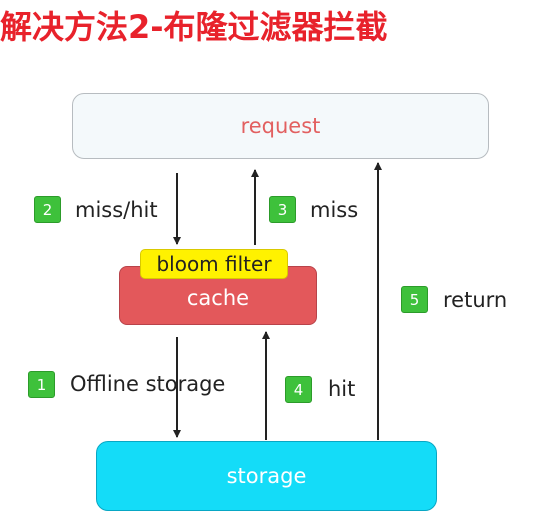 The height and width of the screenshot is (521, 558). Describe the element at coordinates (342, 389) in the screenshot. I see `step-label-hit: hit` at that location.